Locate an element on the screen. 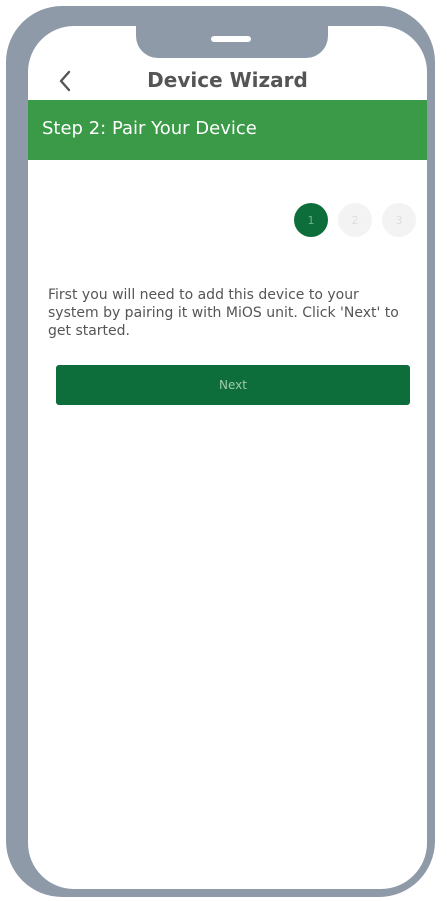 This screenshot has height=901, width=447. step-progress: 1 2 3 is located at coordinates (355, 220).